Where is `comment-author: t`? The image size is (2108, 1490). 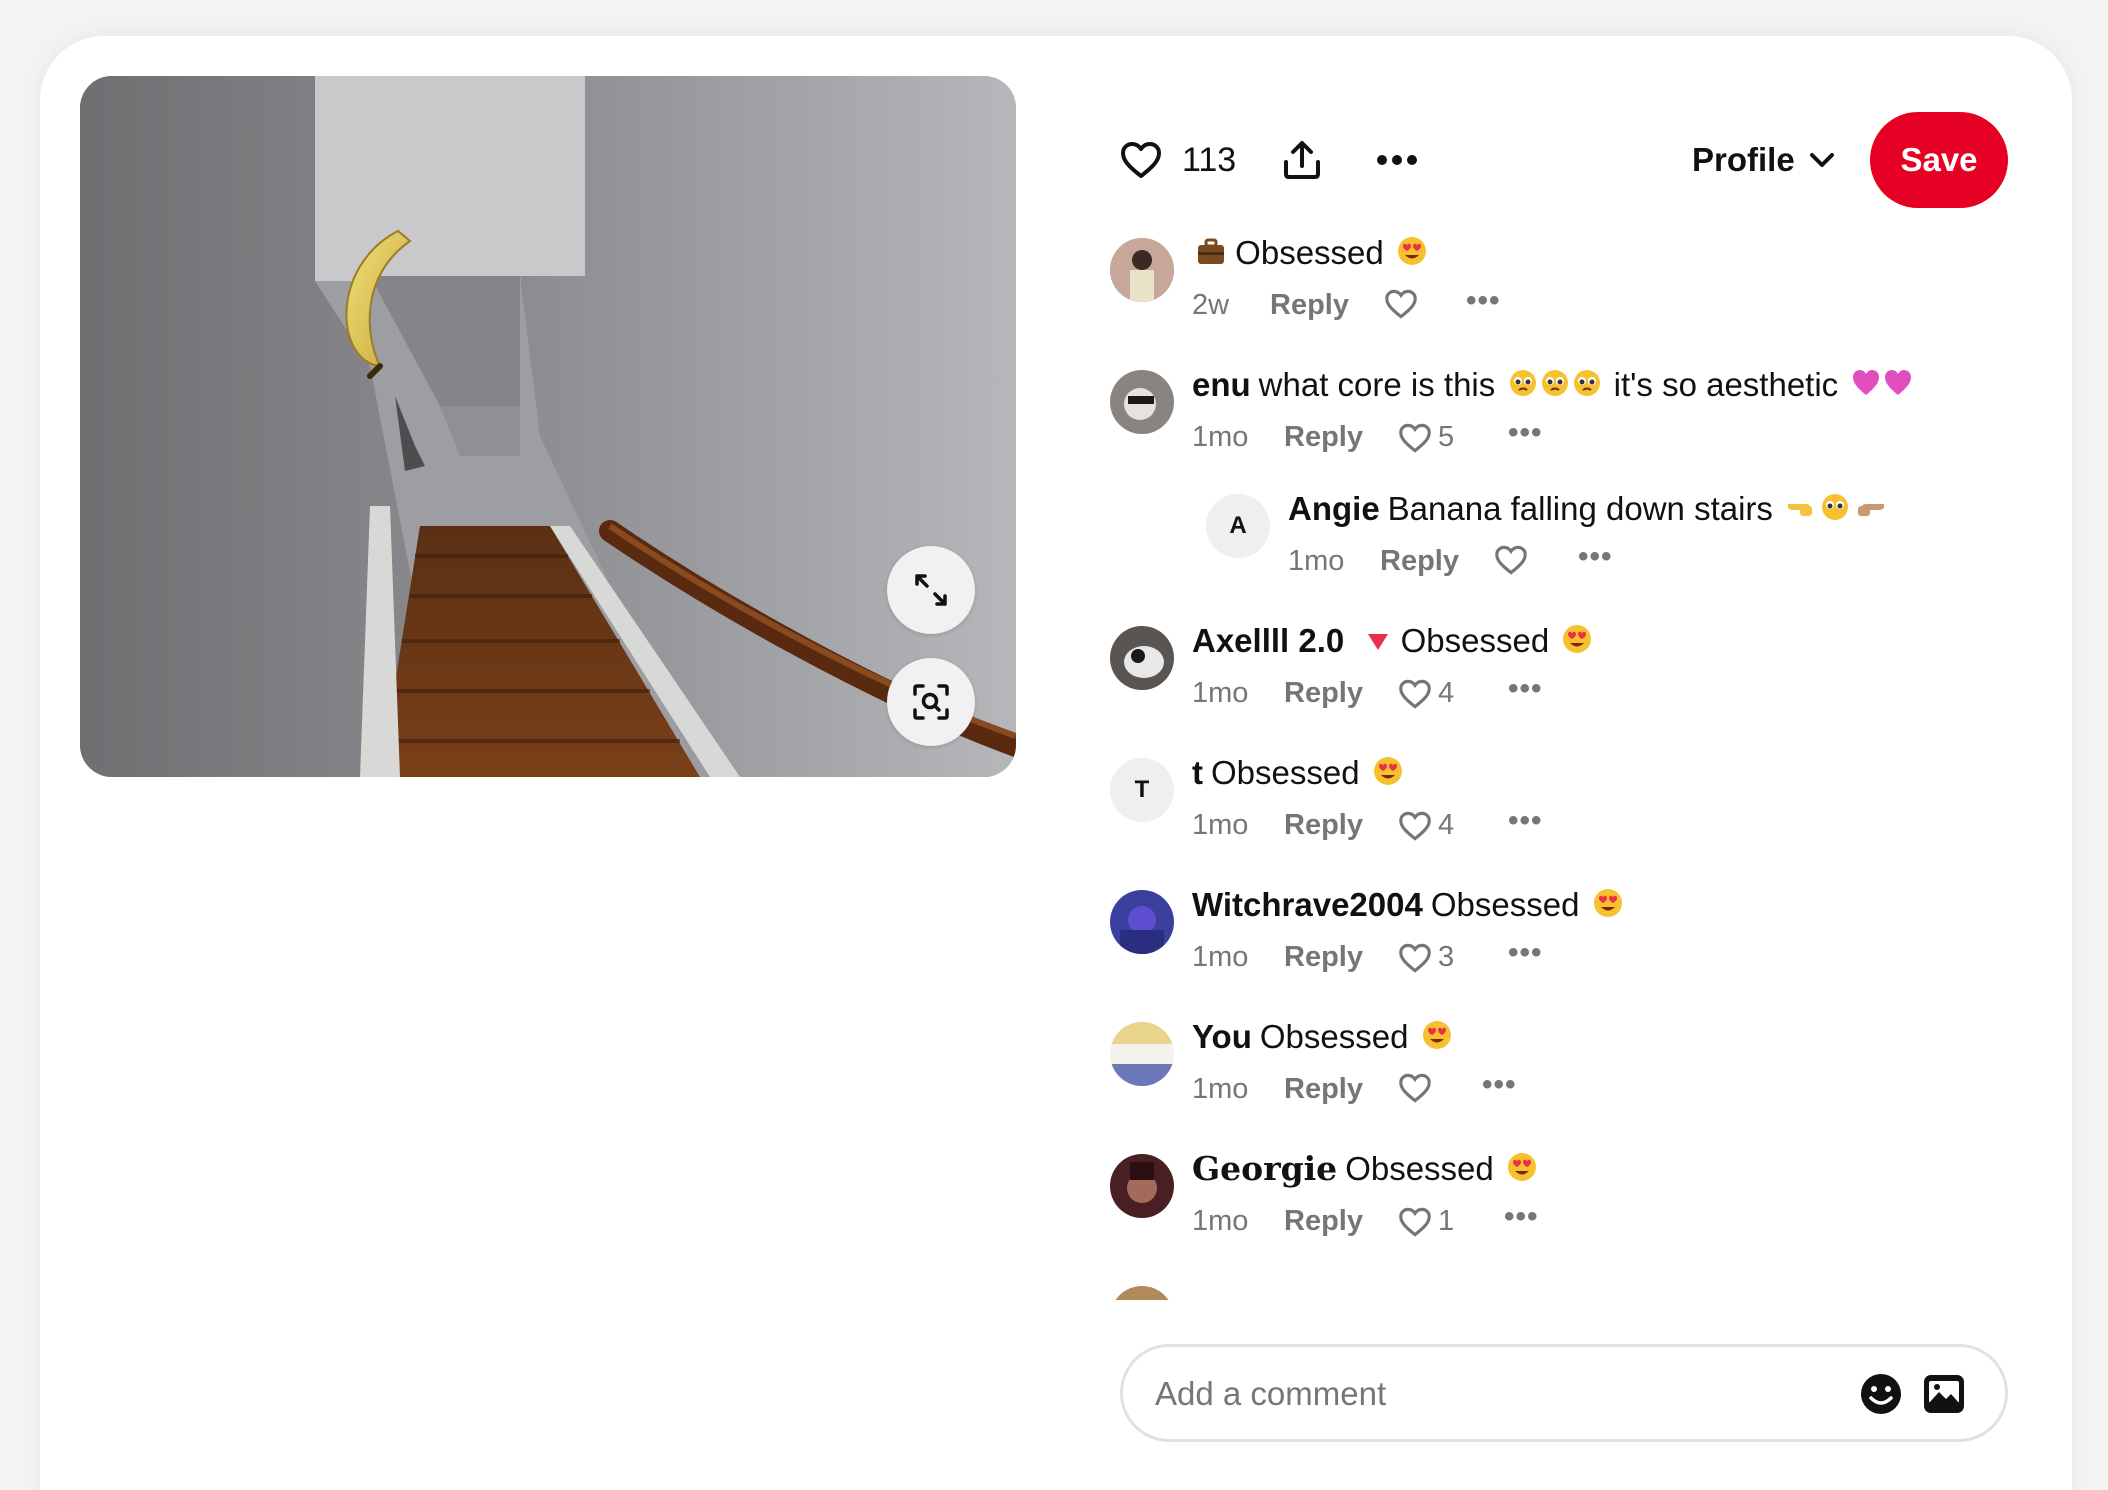 comment-author: t is located at coordinates (1197, 772).